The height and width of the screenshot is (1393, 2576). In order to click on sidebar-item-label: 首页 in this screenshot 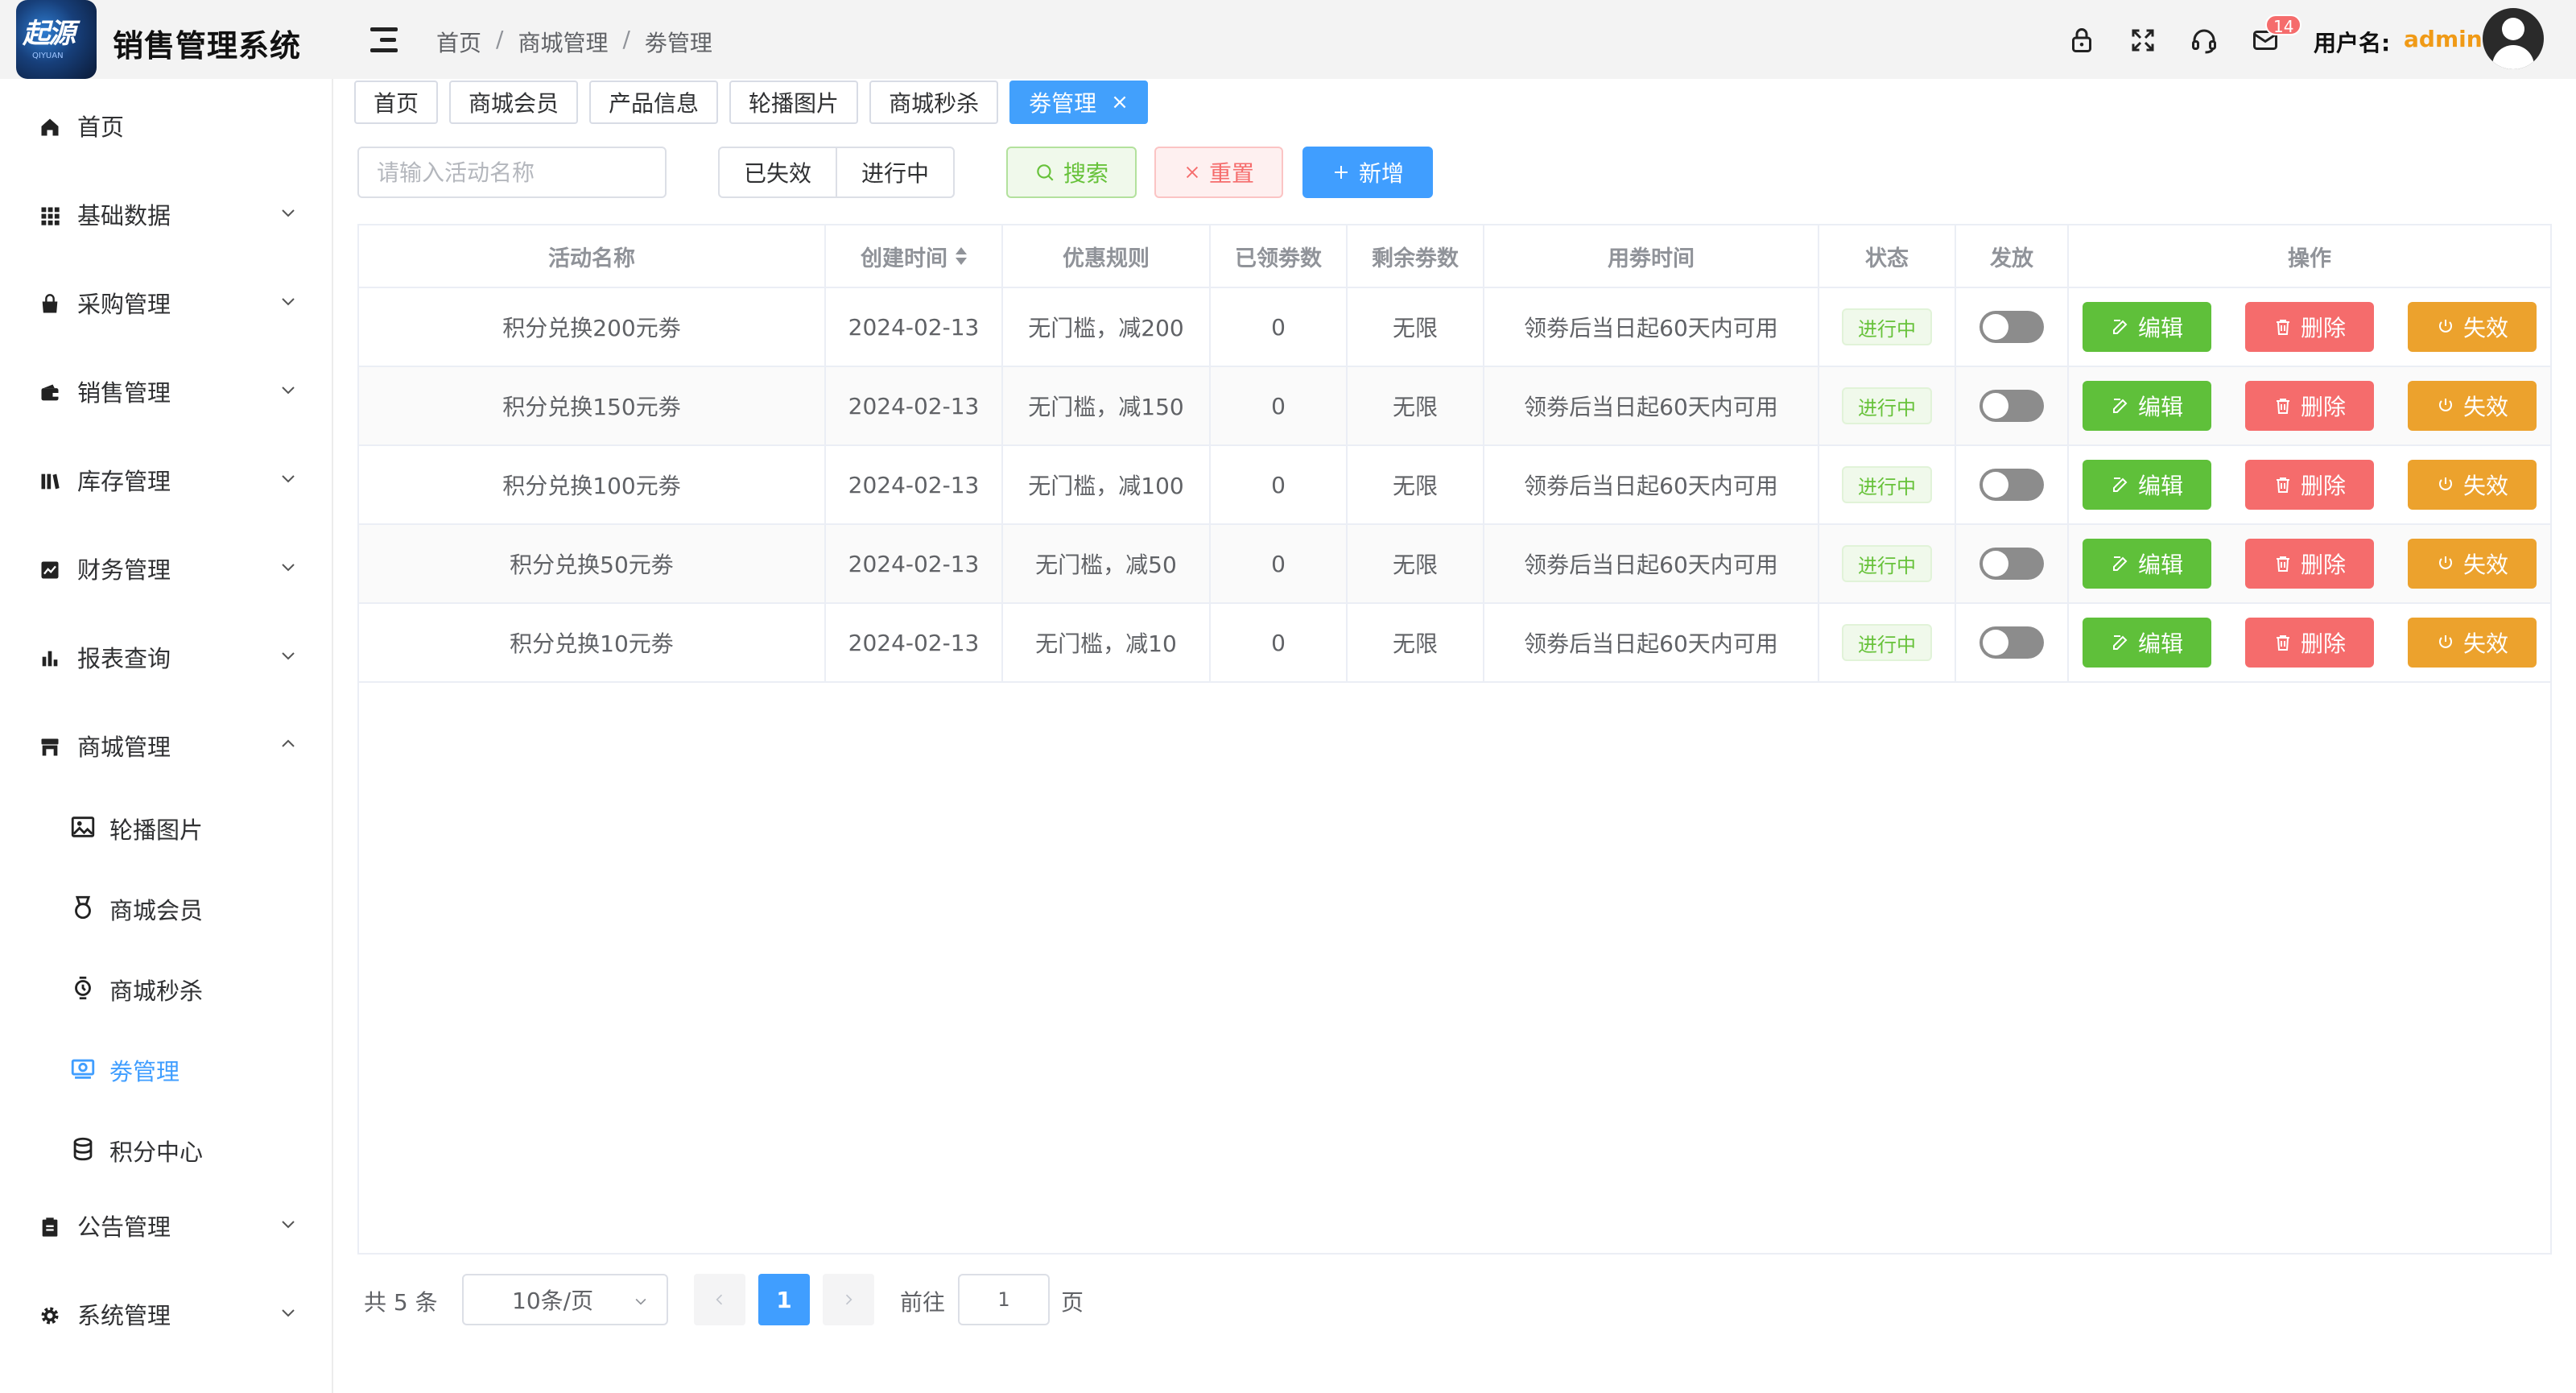, I will do `click(101, 128)`.